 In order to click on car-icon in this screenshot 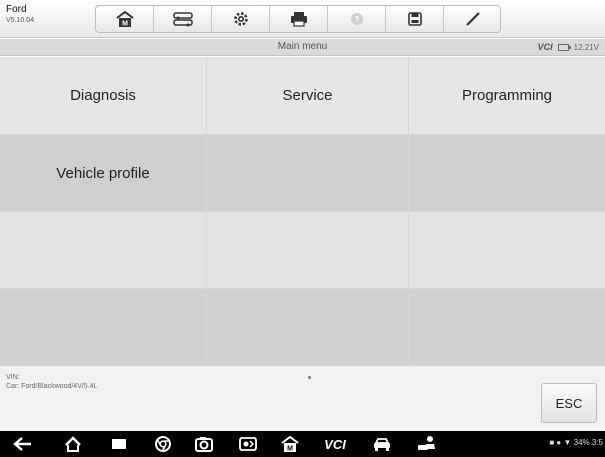, I will do `click(382, 444)`.